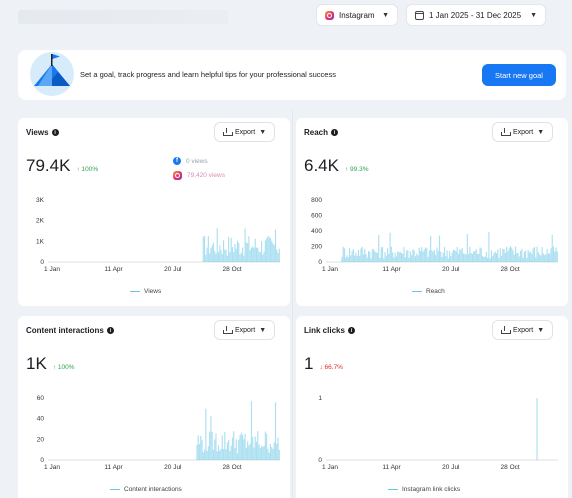  I want to click on legend-swatch, so click(135, 291).